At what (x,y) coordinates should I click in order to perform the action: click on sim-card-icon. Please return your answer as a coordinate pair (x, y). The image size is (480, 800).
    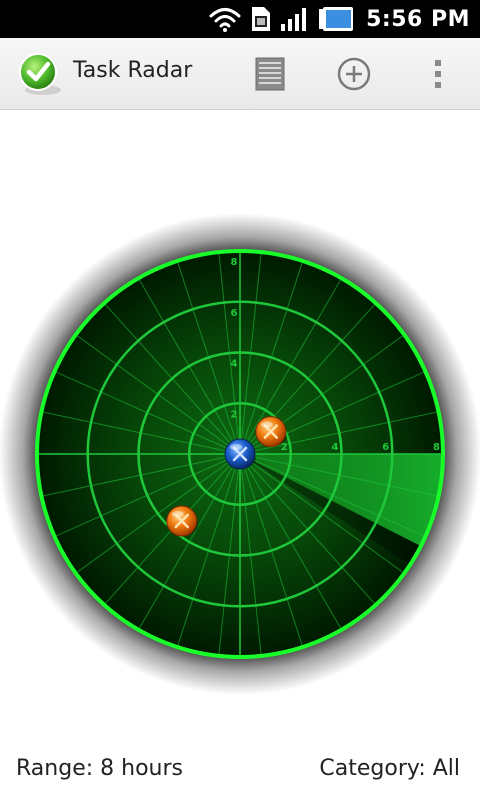
    Looking at the image, I should click on (261, 19).